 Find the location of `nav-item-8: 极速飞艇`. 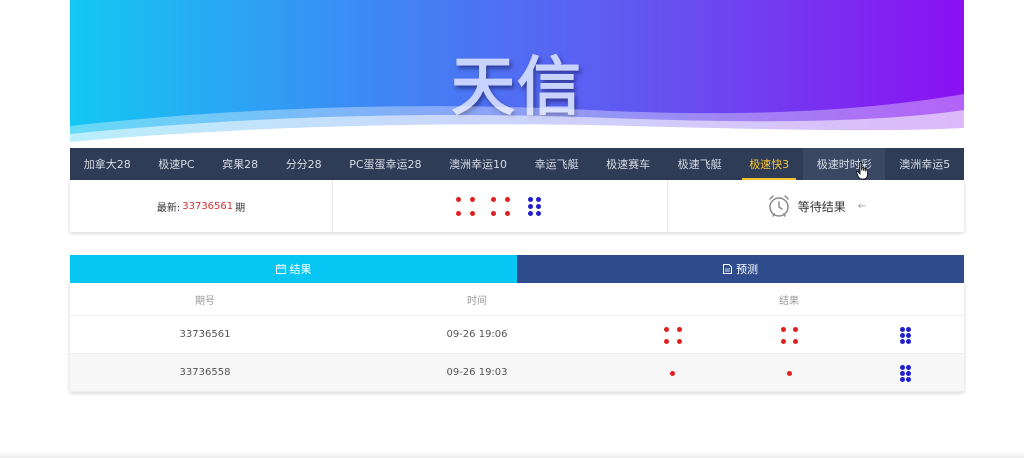

nav-item-8: 极速飞艇 is located at coordinates (700, 164).